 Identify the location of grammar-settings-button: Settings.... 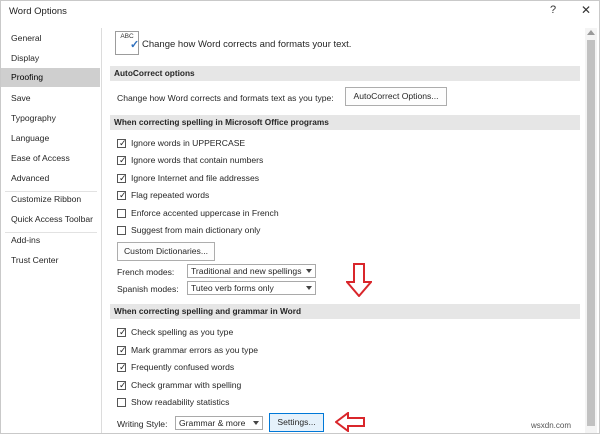
(296, 422).